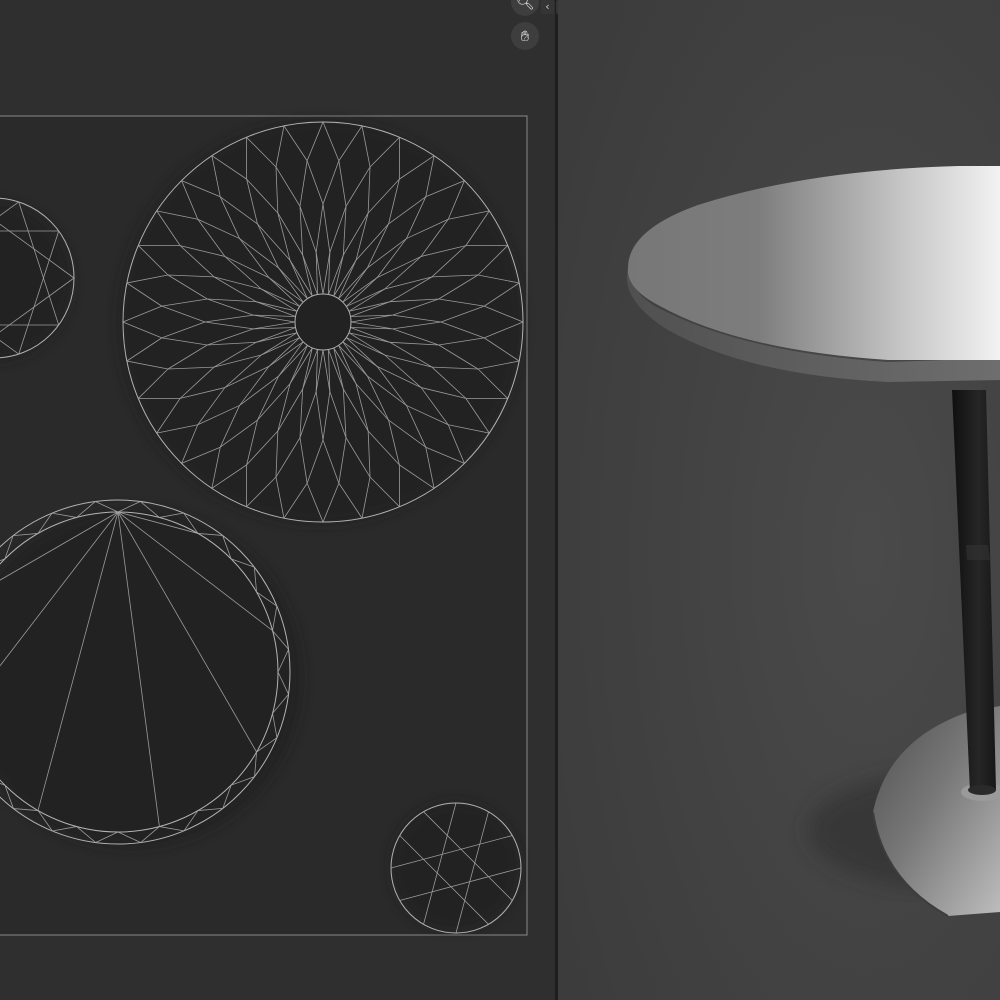 This screenshot has width=1000, height=1000. I want to click on hand-icon: ✋︎, so click(525, 36).